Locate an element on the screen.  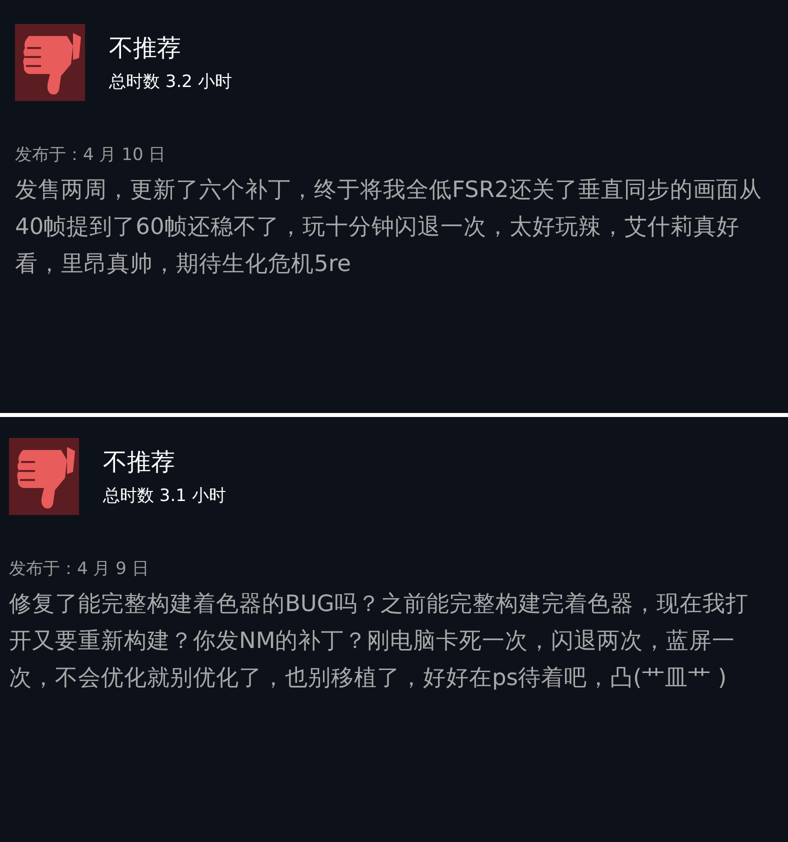
review-text: 修复了能完整构建着色器的BUG吗？之前能完整构建完着色器，现在我打开又要重新构建？你发NM的补丁？刚电脑卡死一次，闪退两次，蓝屏一次，不会优化就别优化了，也别移植了，好好在ps待着吧，凸(艹皿艹 ) is located at coordinates (379, 641).